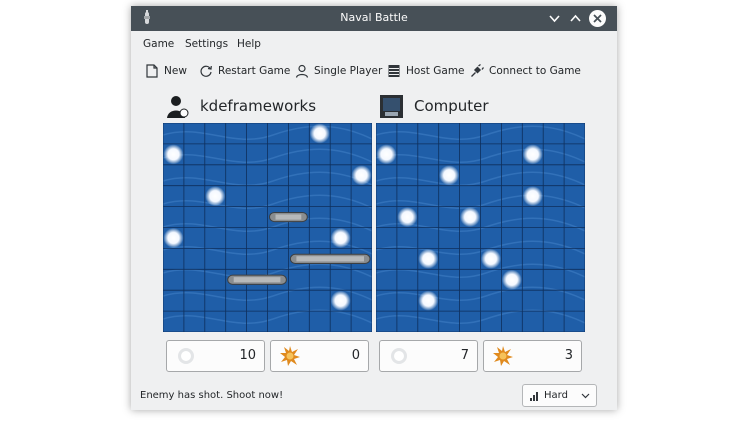  I want to click on left-miss-counter: 10, so click(215, 356).